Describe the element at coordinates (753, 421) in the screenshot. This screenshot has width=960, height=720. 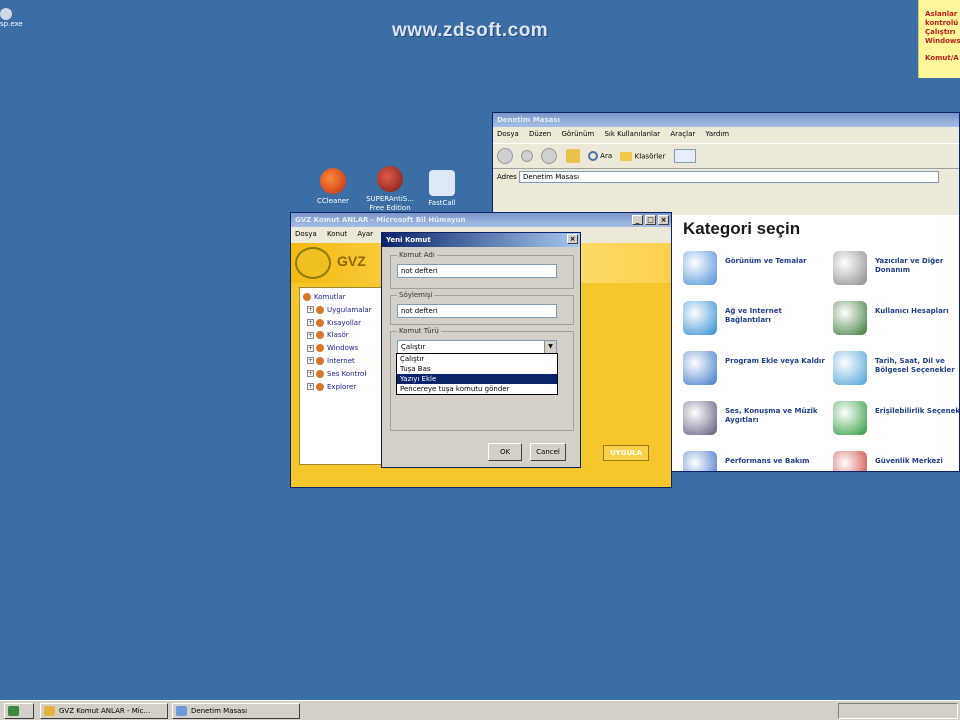
I see `category-sound: Ses, Konuşma ve Müzik Aygıtları` at that location.